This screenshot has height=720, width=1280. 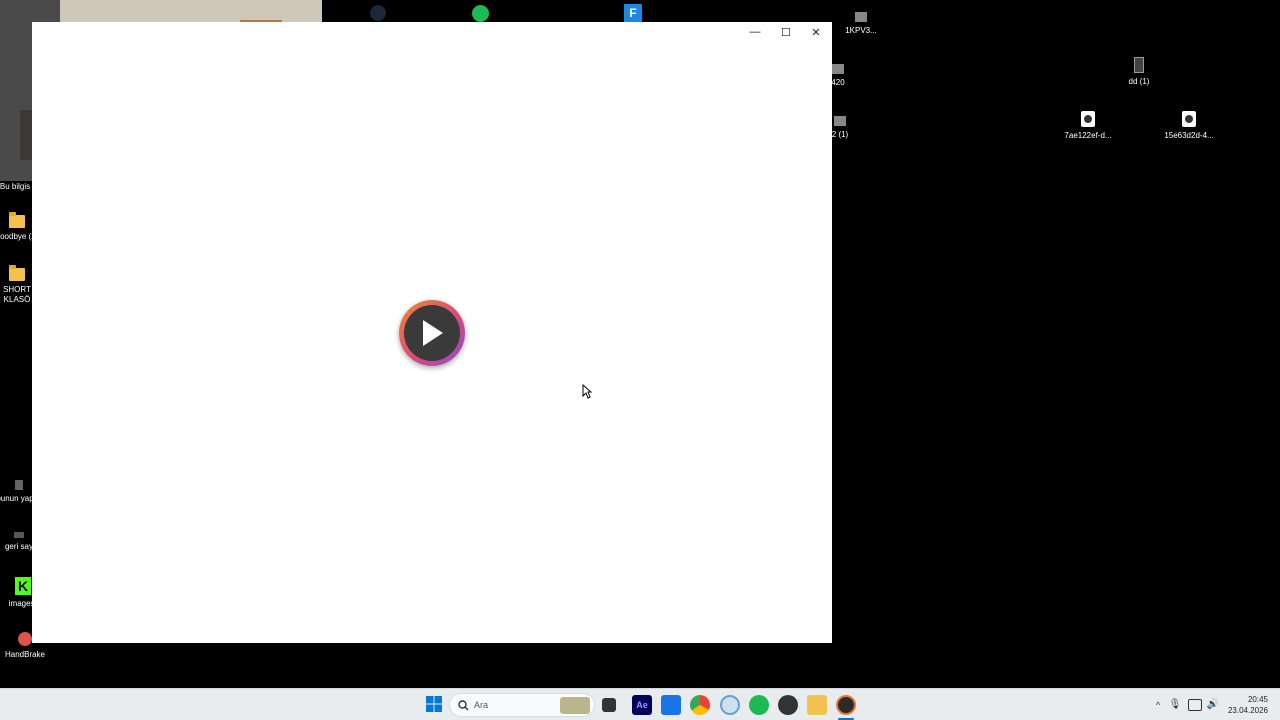 I want to click on obs-icon, so click(x=788, y=705).